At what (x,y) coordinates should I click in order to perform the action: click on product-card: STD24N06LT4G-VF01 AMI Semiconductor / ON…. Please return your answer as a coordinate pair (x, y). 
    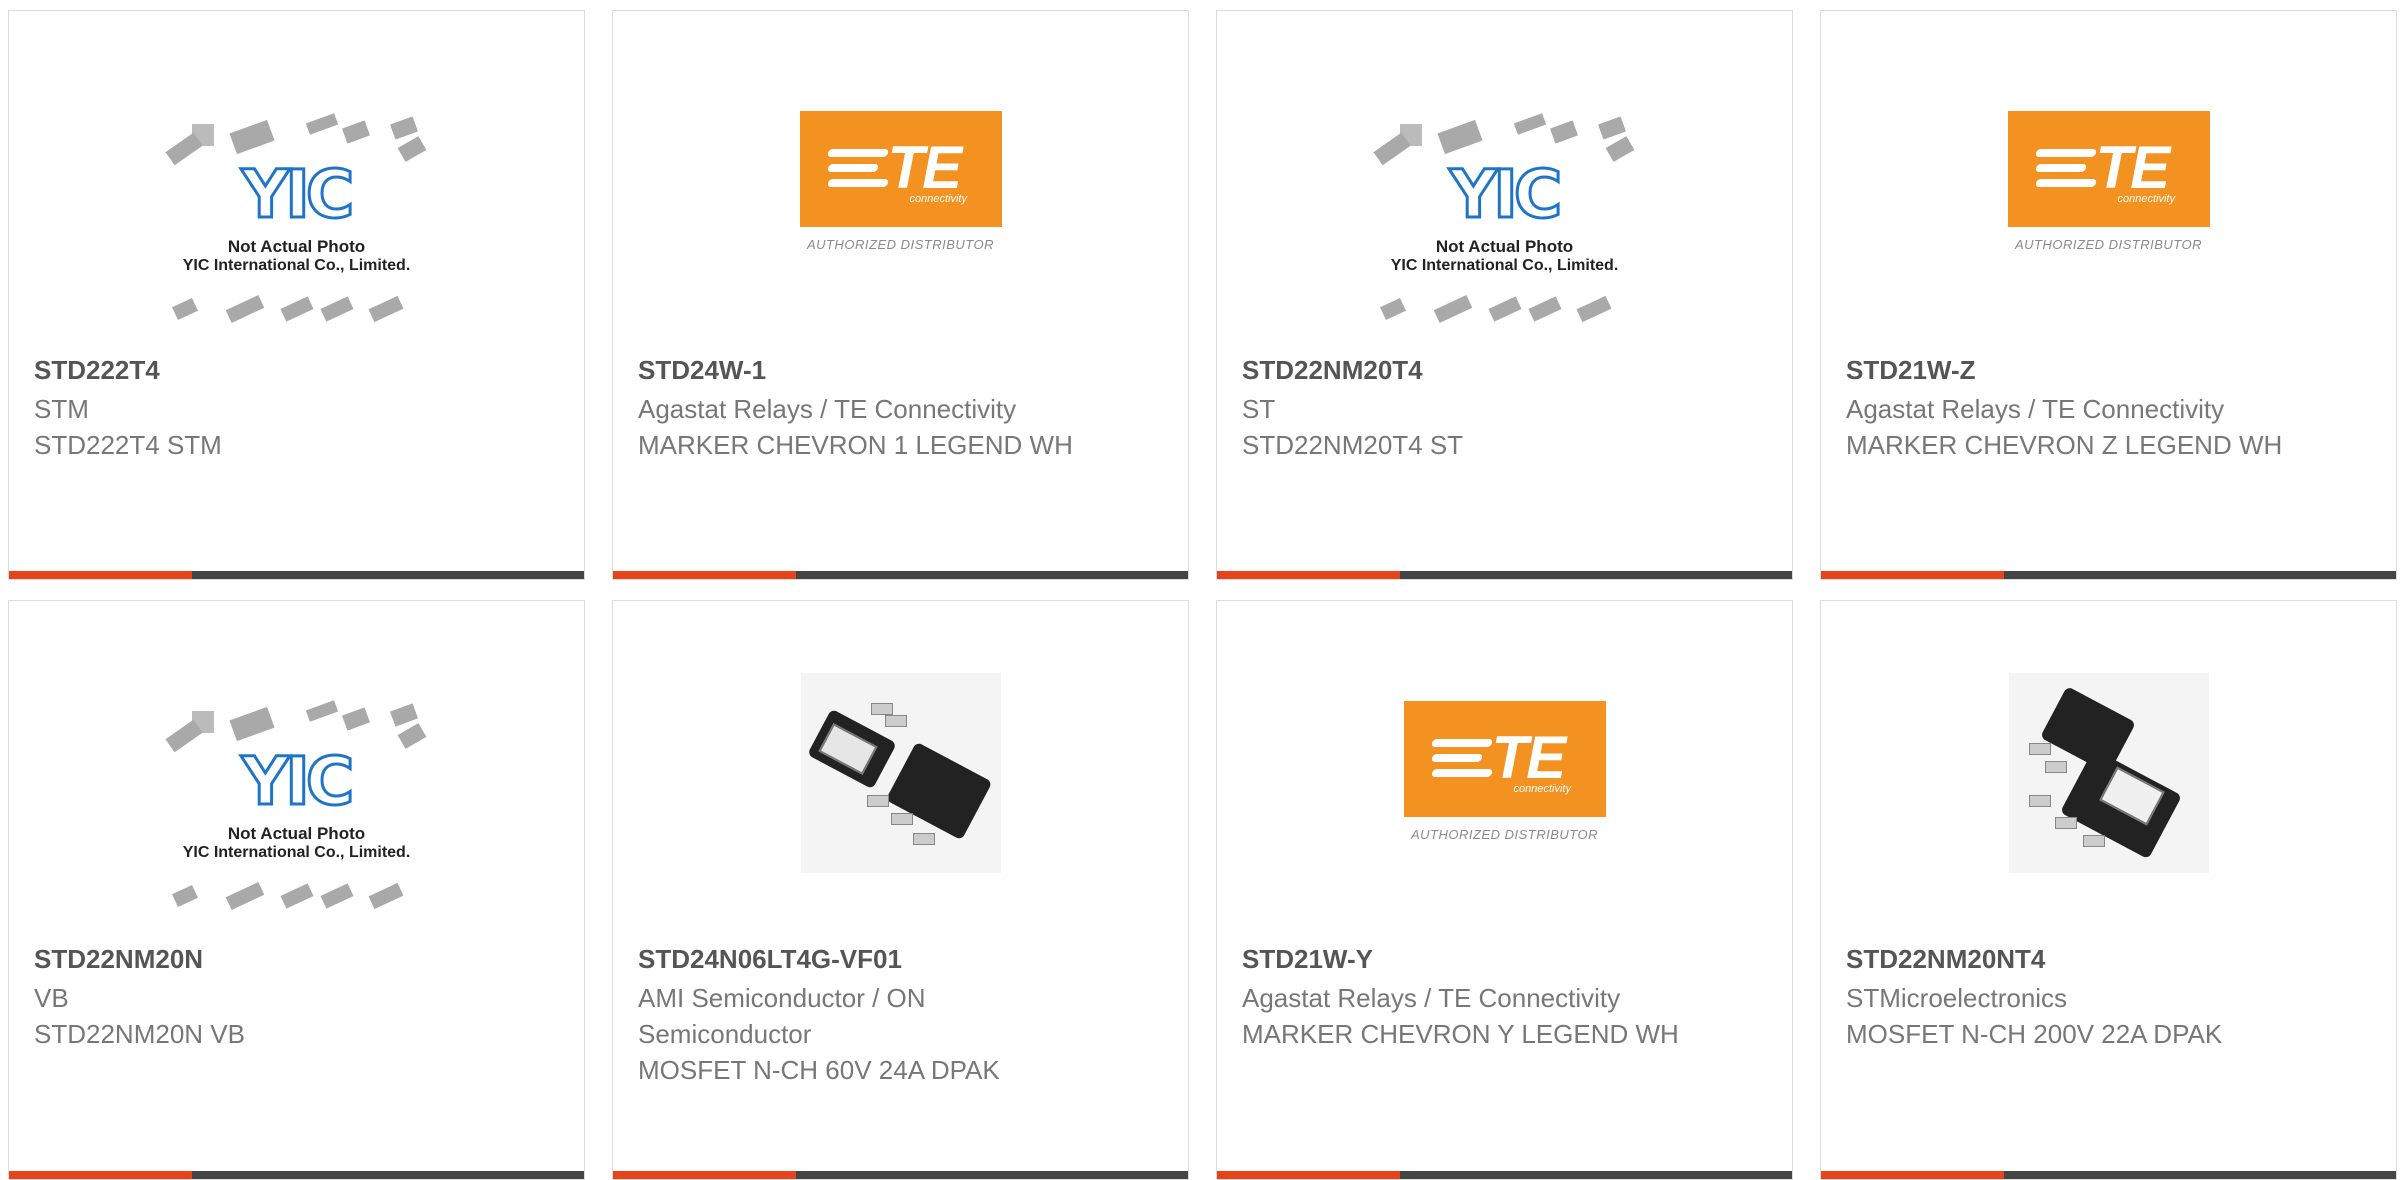
    Looking at the image, I should click on (900, 890).